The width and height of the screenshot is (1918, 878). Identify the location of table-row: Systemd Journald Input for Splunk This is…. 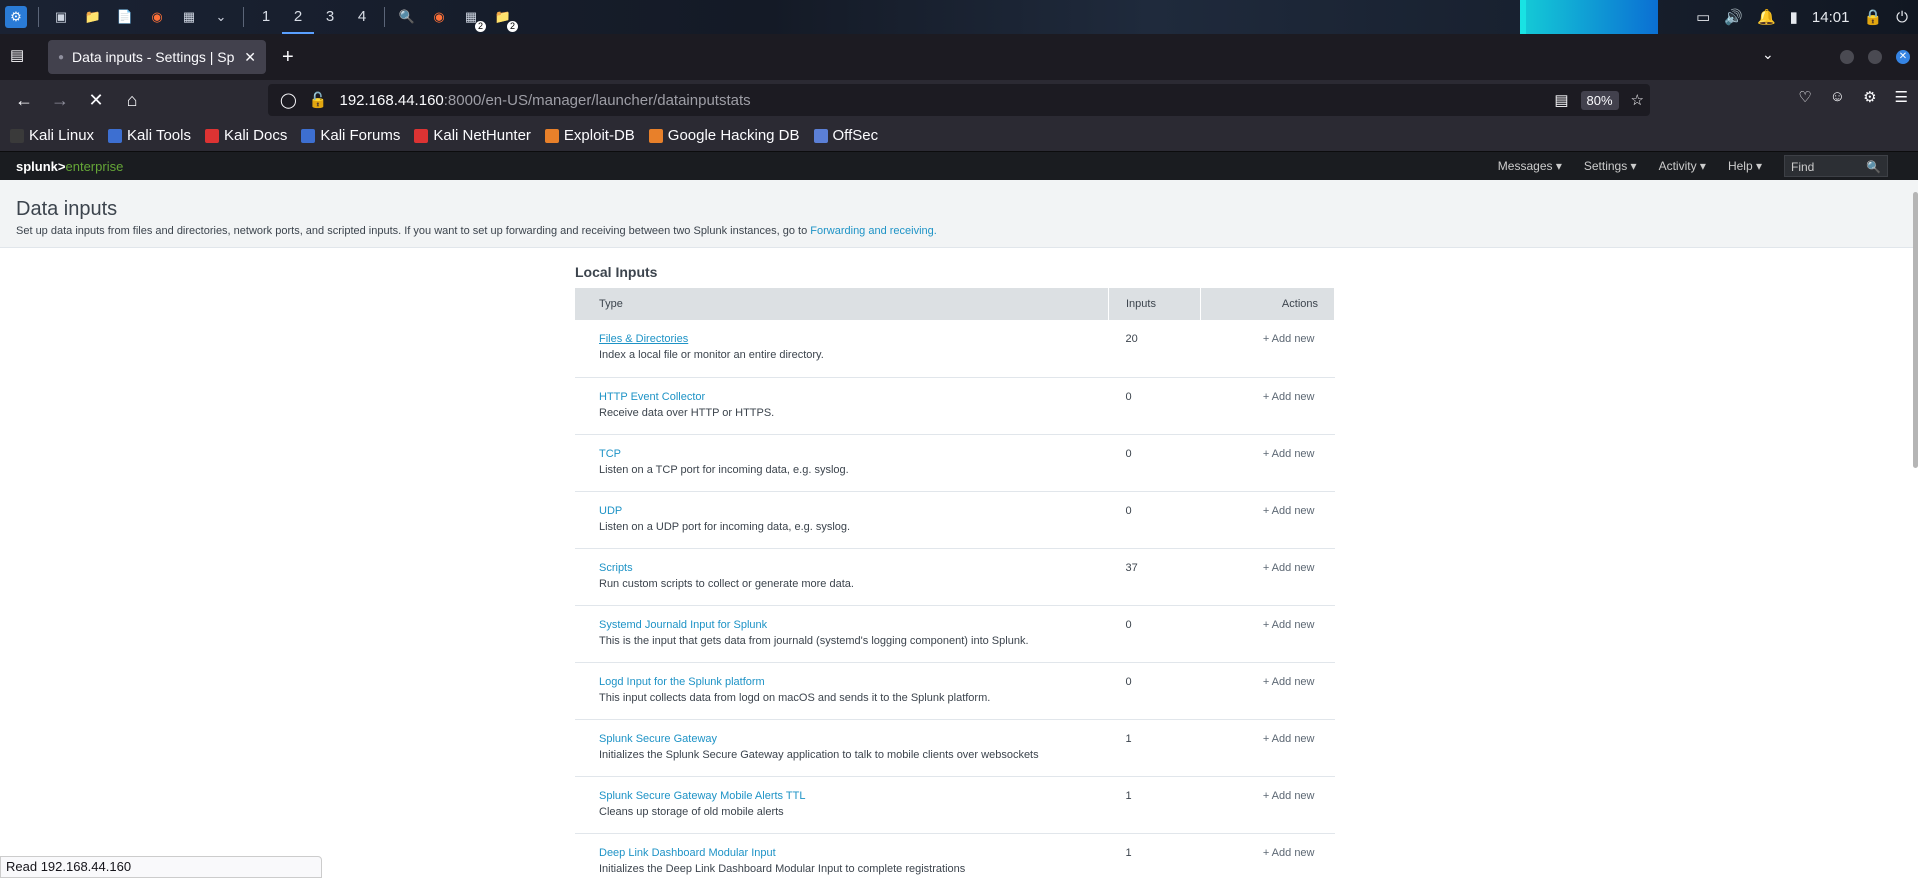
(955, 634).